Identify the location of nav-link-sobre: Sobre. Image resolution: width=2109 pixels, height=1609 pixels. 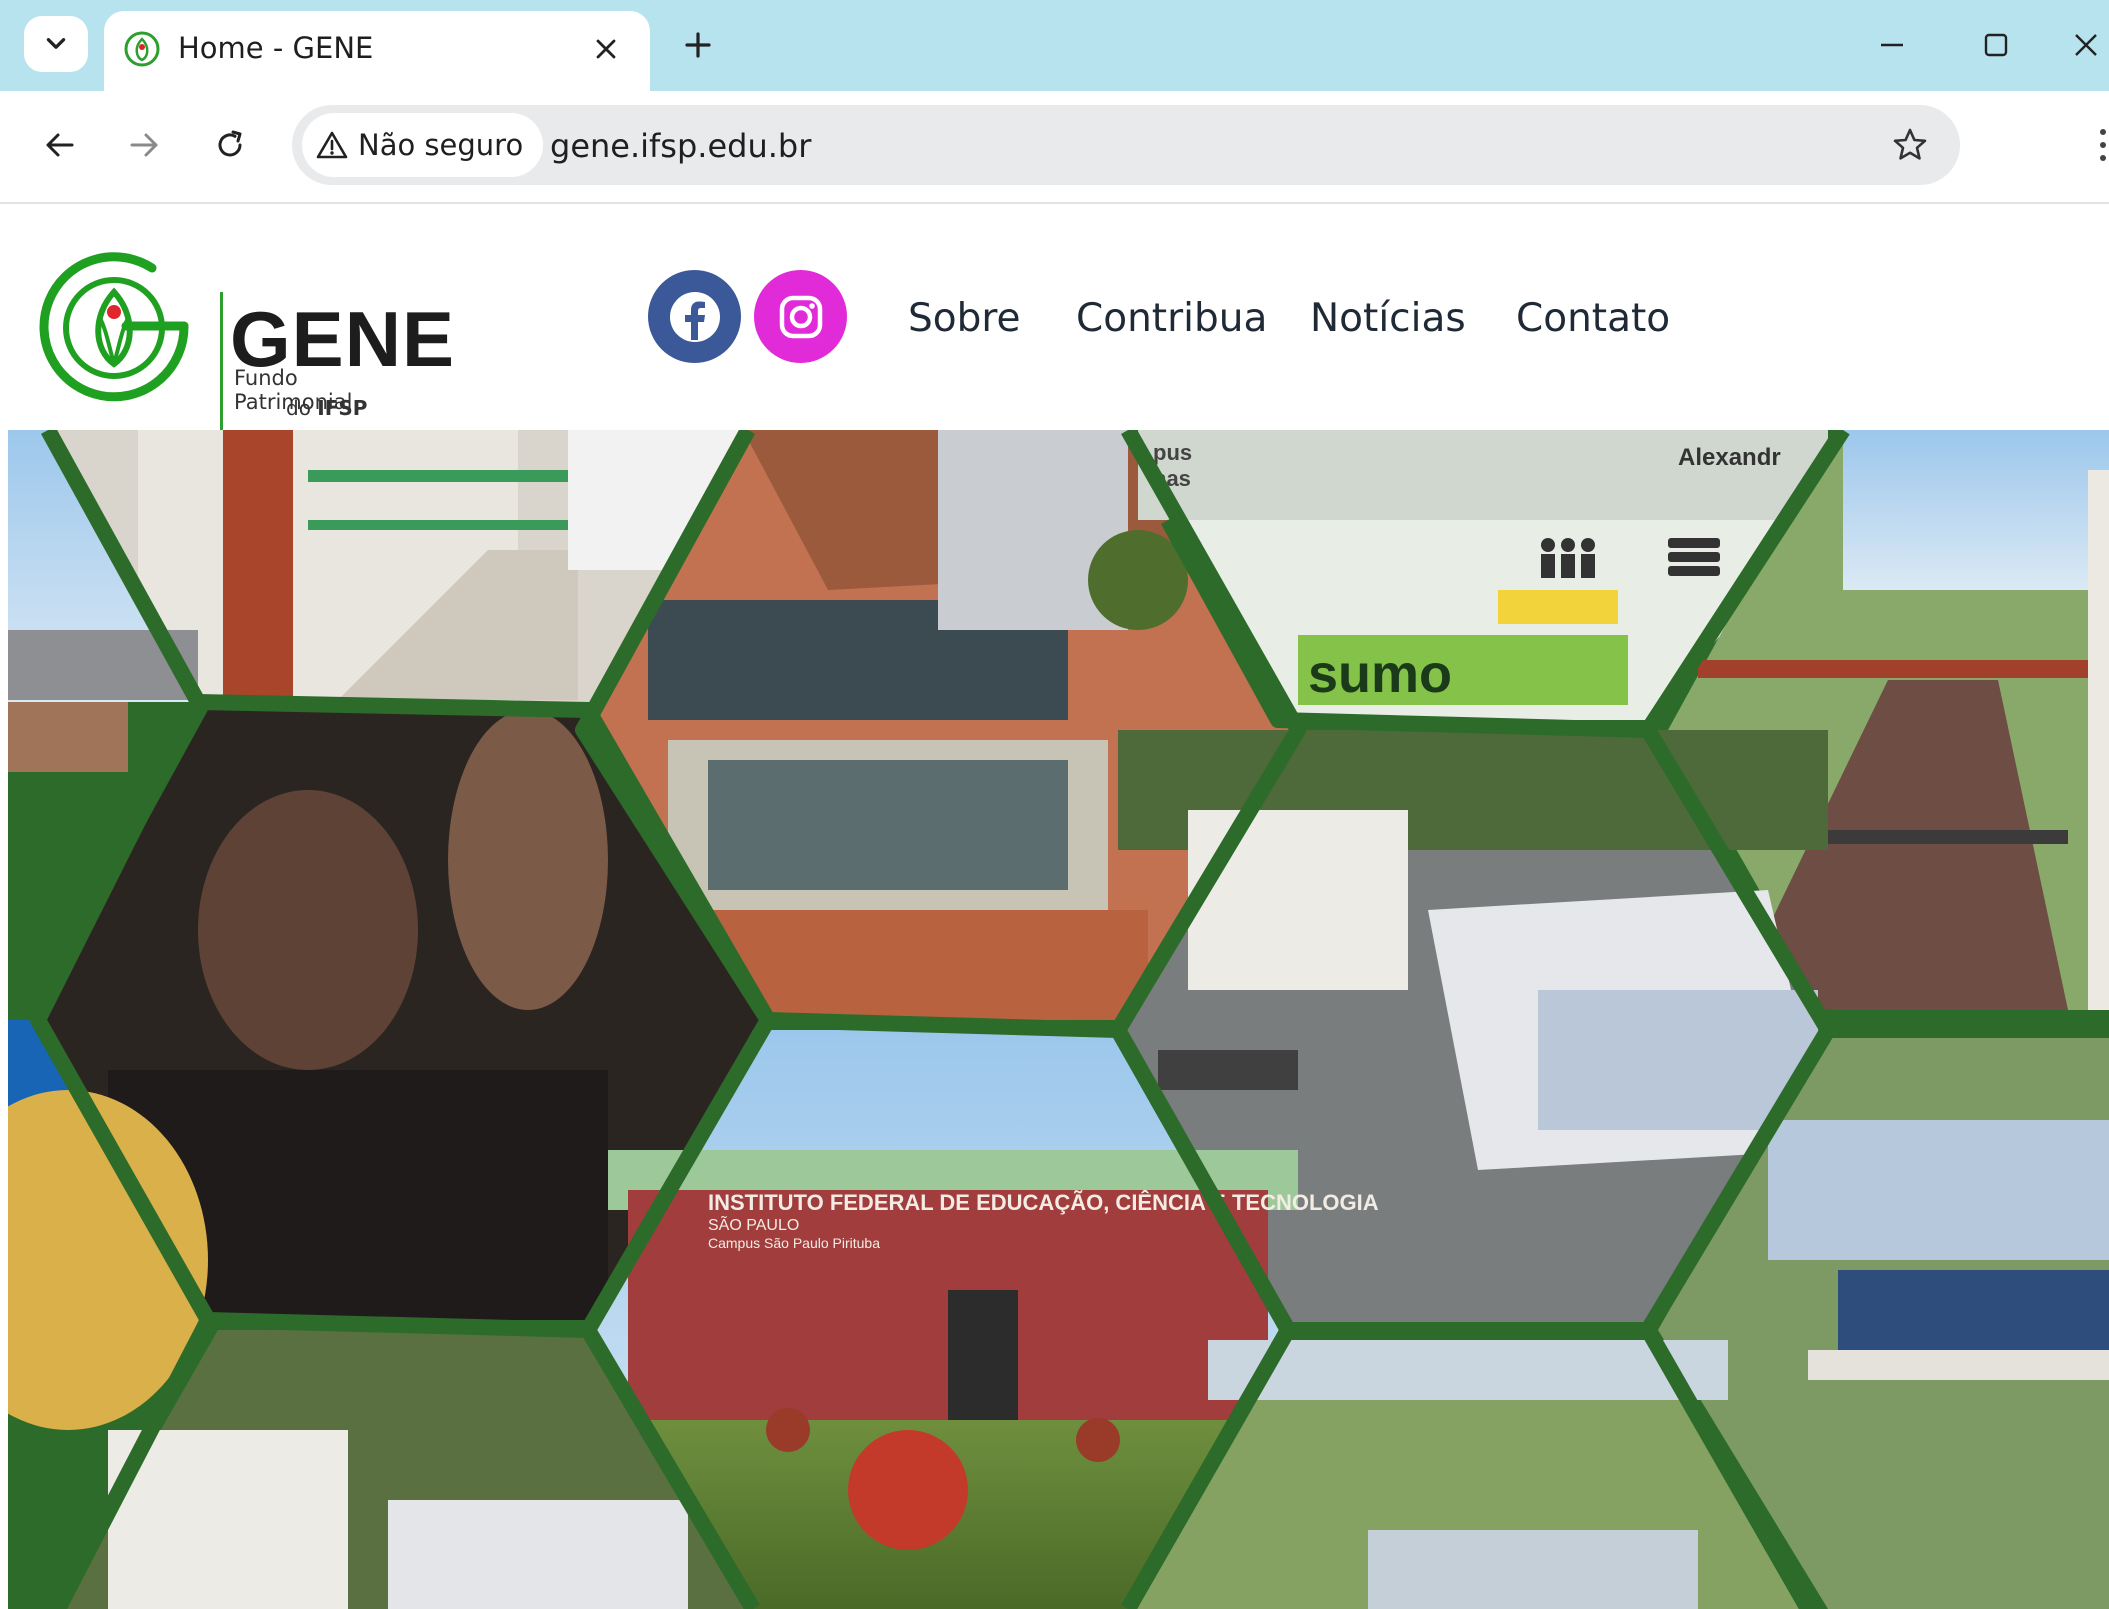
(964, 318).